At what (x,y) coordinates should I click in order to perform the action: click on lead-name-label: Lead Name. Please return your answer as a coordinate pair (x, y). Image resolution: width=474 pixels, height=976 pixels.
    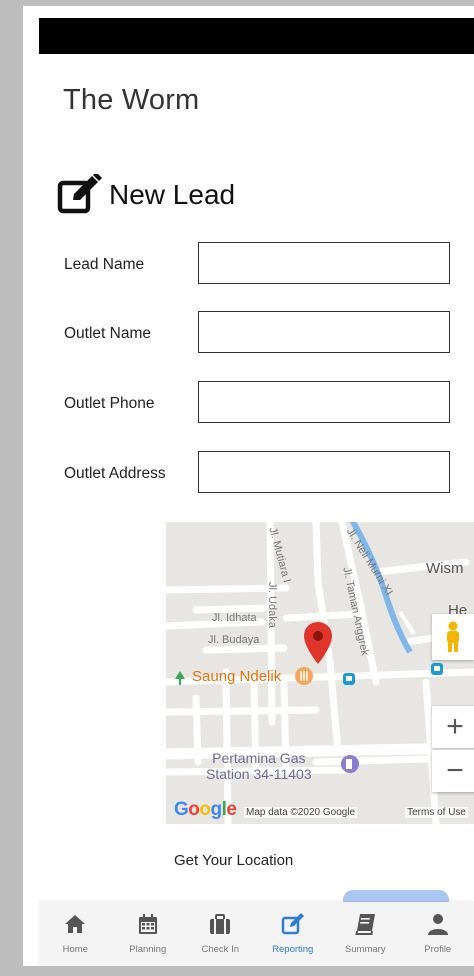
    Looking at the image, I should click on (104, 264).